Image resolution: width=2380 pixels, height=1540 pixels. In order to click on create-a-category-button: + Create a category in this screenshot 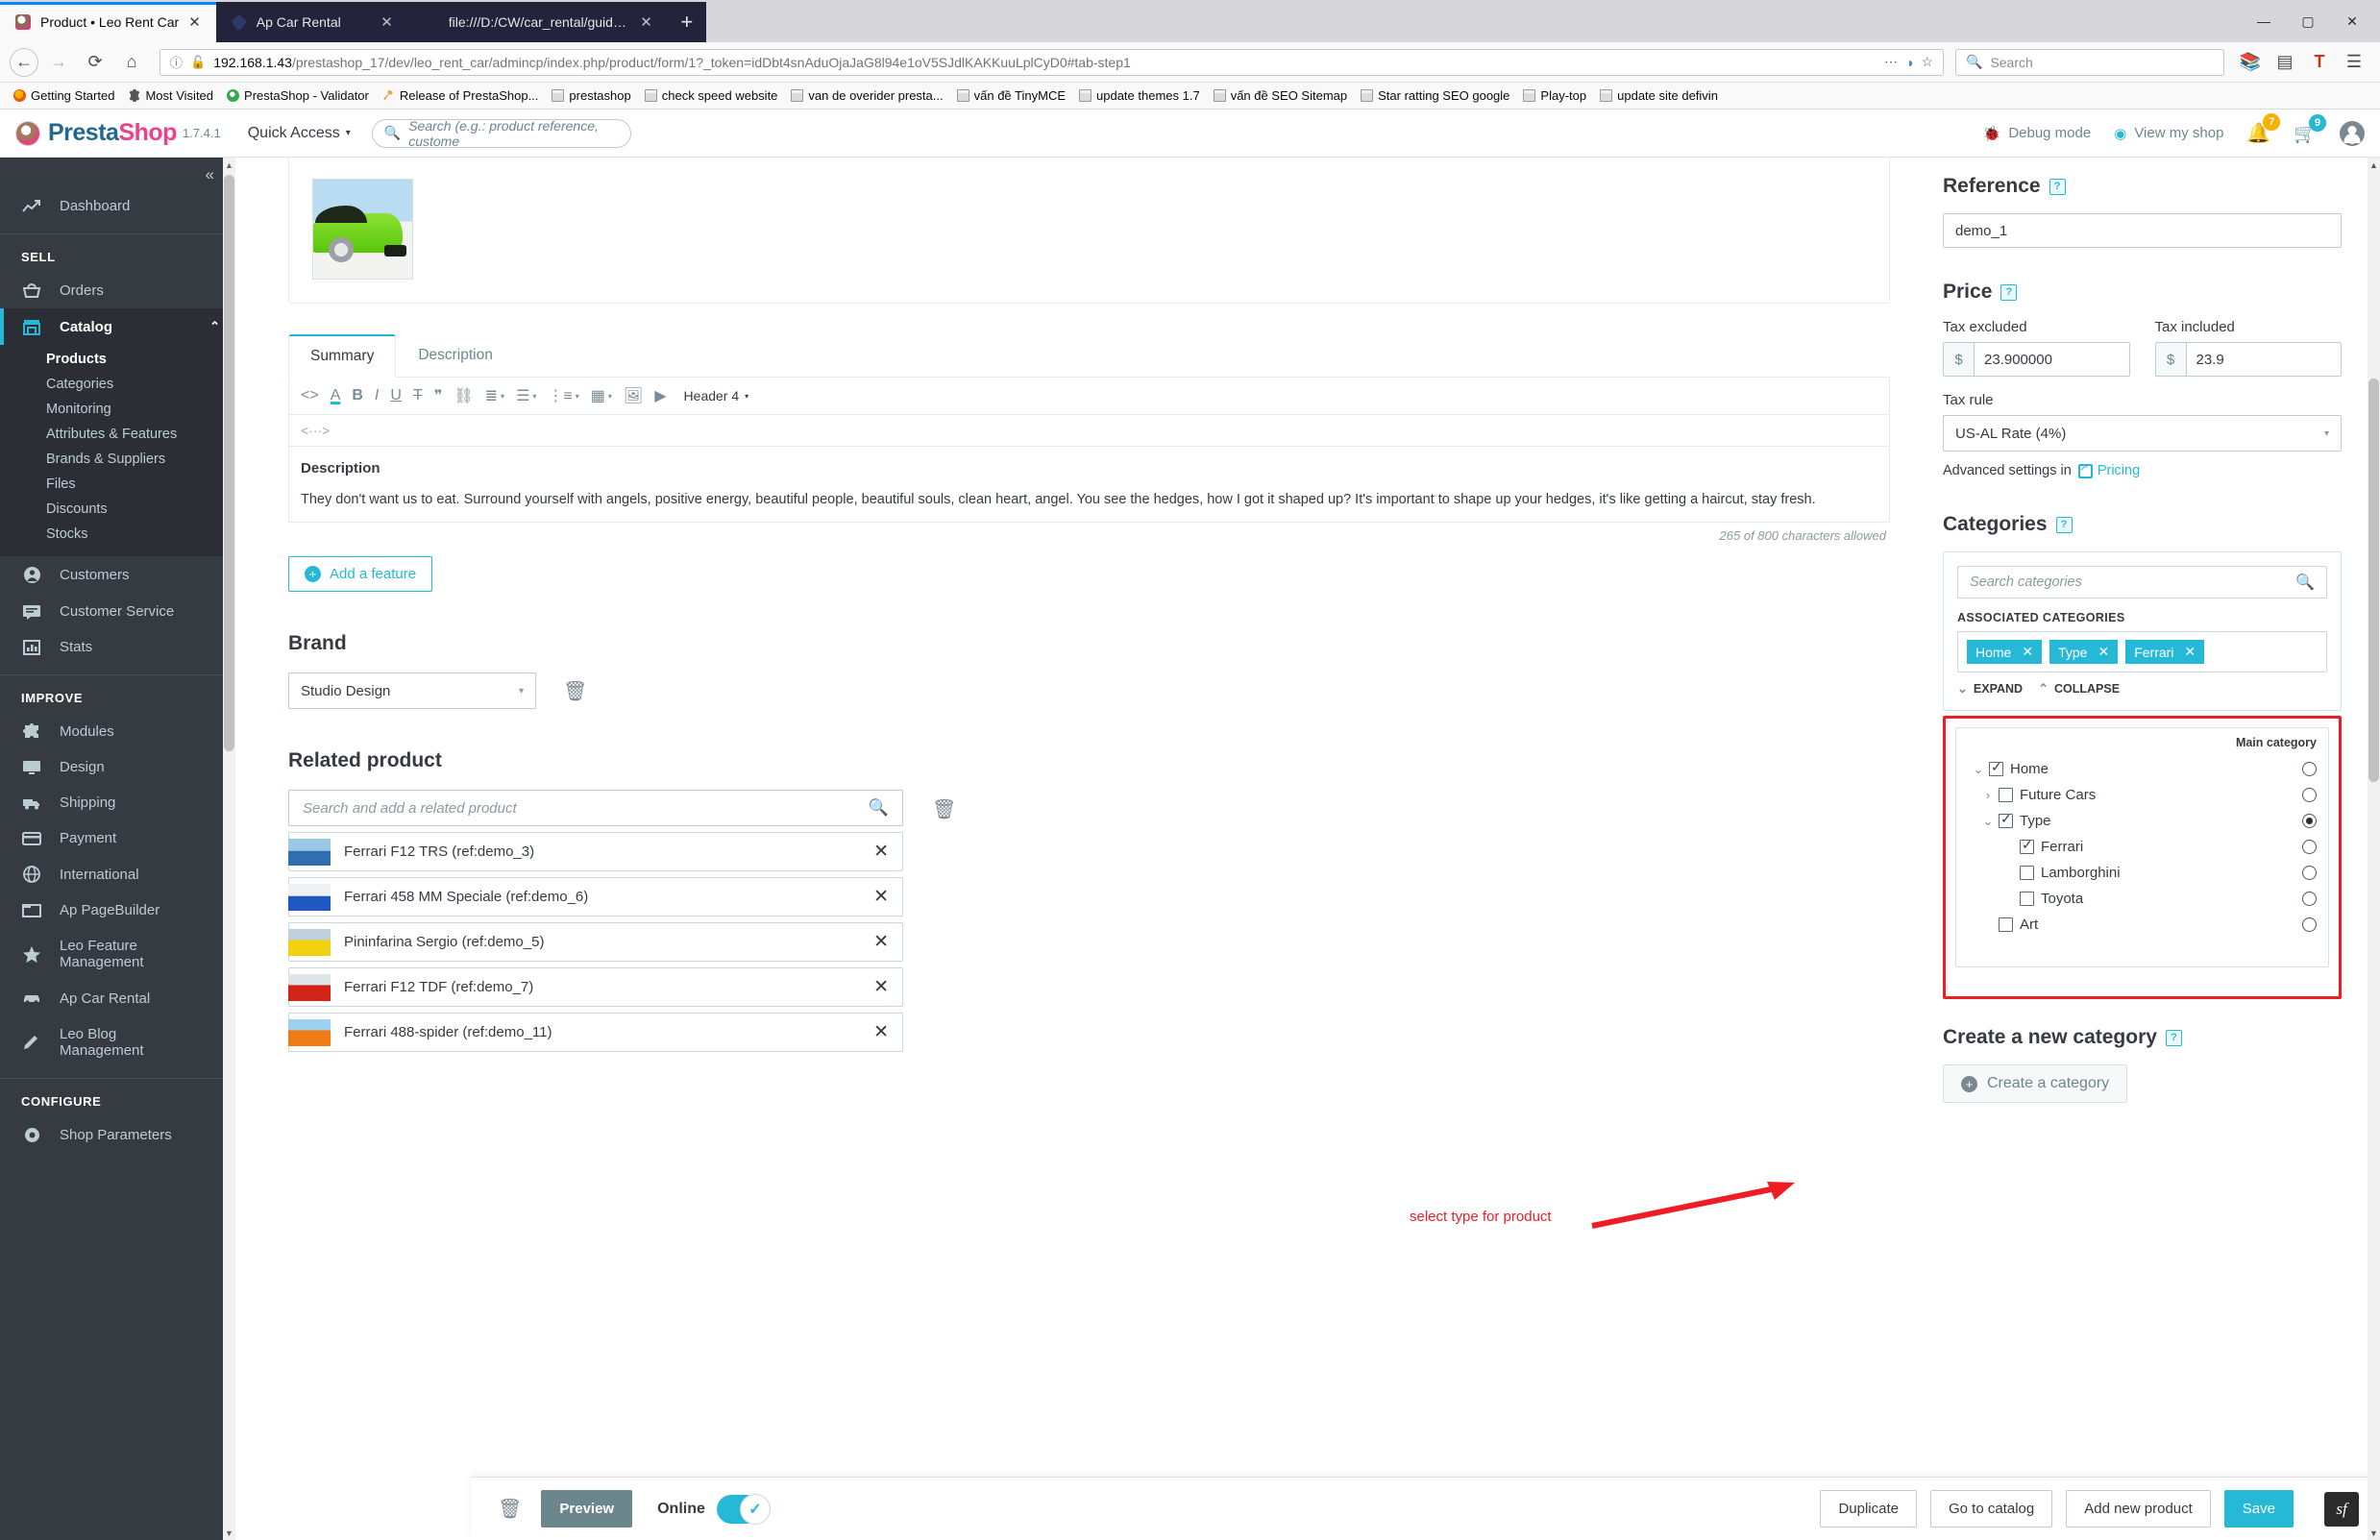, I will do `click(2036, 1083)`.